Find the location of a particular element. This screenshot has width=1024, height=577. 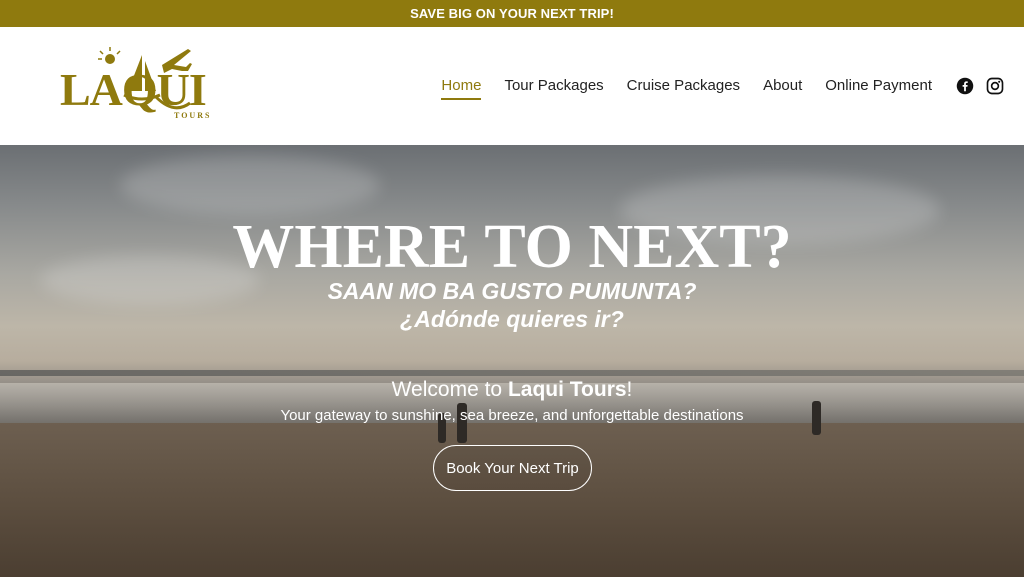

hero-subtitle-tagalog: SAAN MO BA GUSTO PUMUNTA? is located at coordinates (512, 291).